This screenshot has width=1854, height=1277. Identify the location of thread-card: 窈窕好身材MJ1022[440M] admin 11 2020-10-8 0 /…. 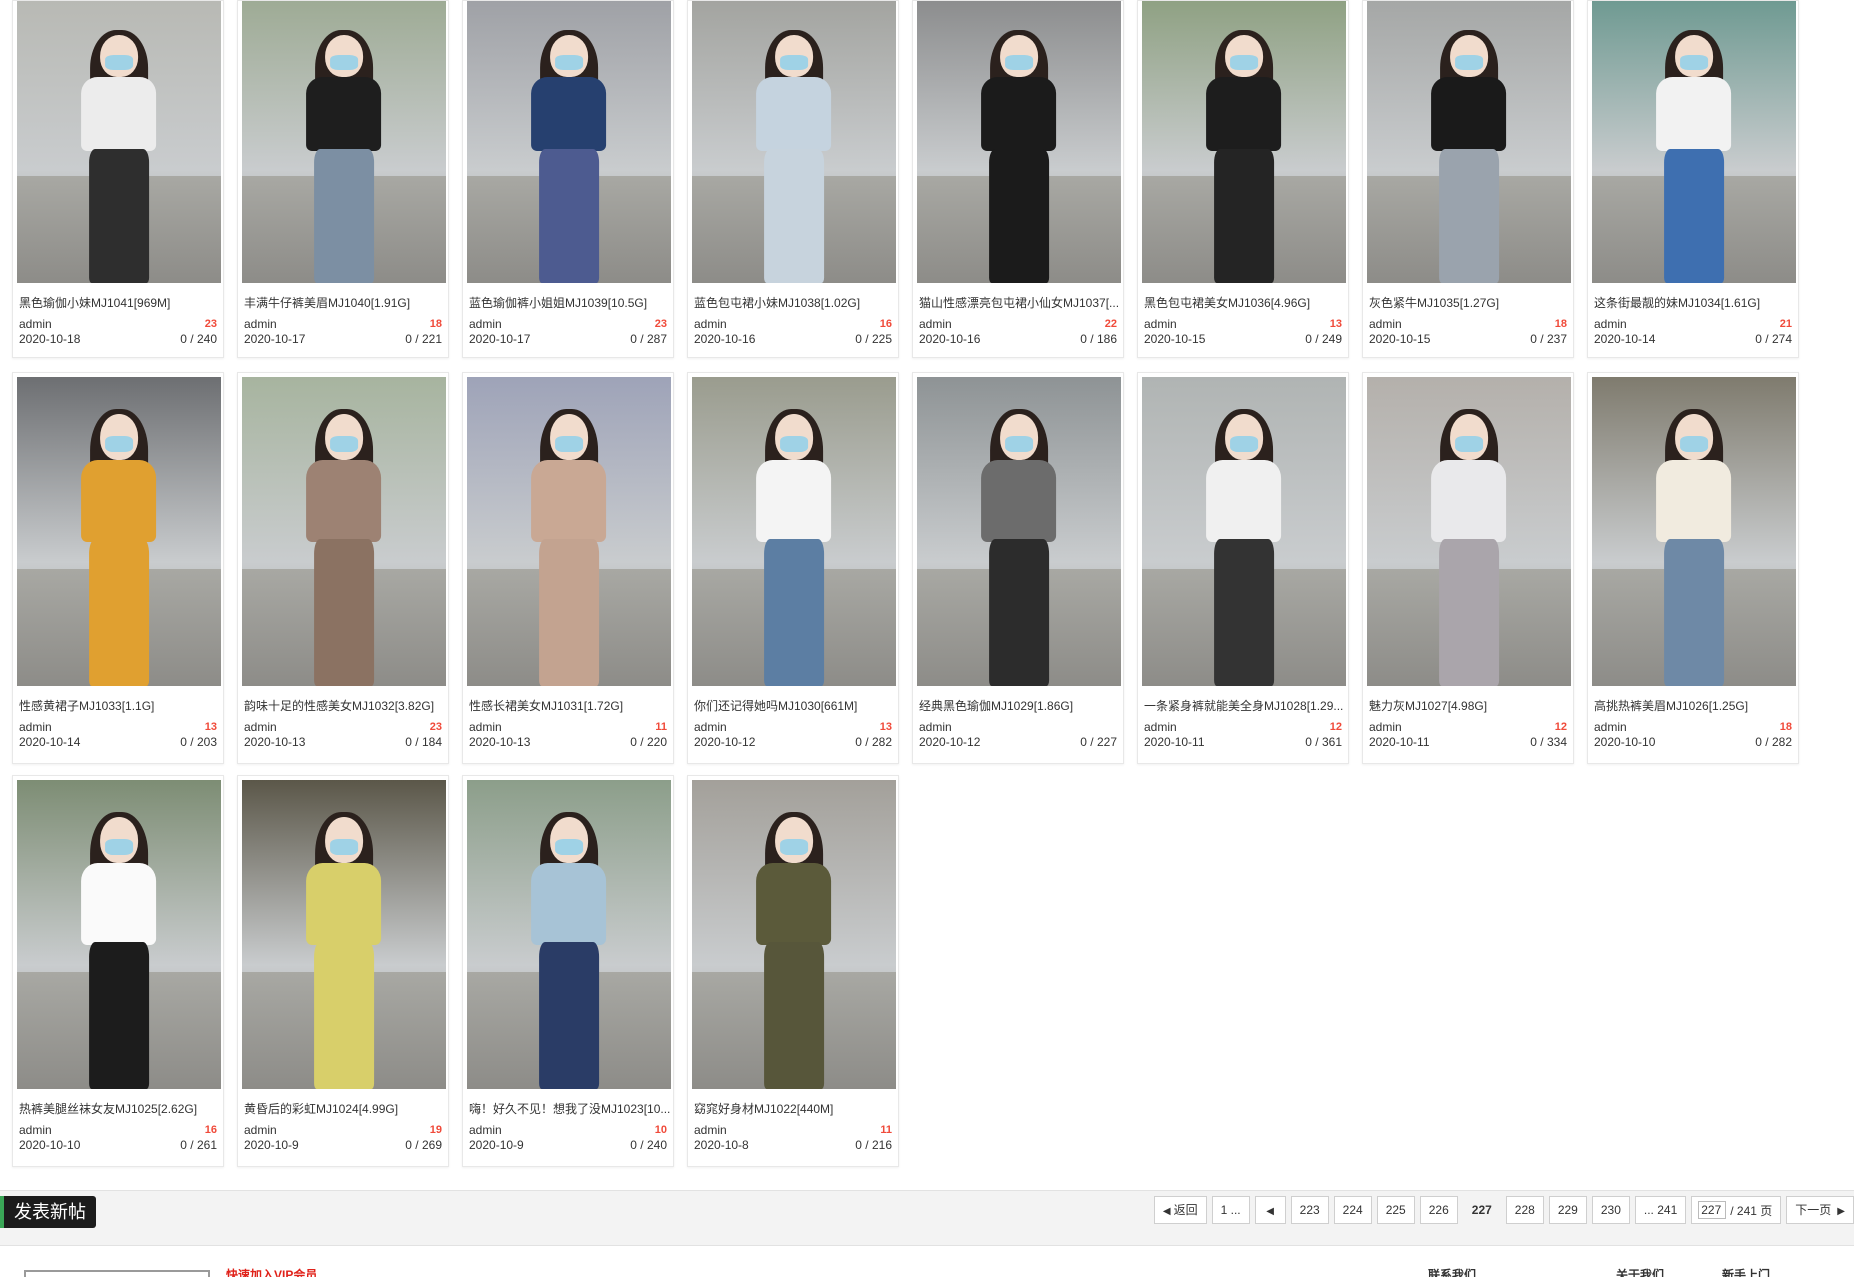
(793, 971).